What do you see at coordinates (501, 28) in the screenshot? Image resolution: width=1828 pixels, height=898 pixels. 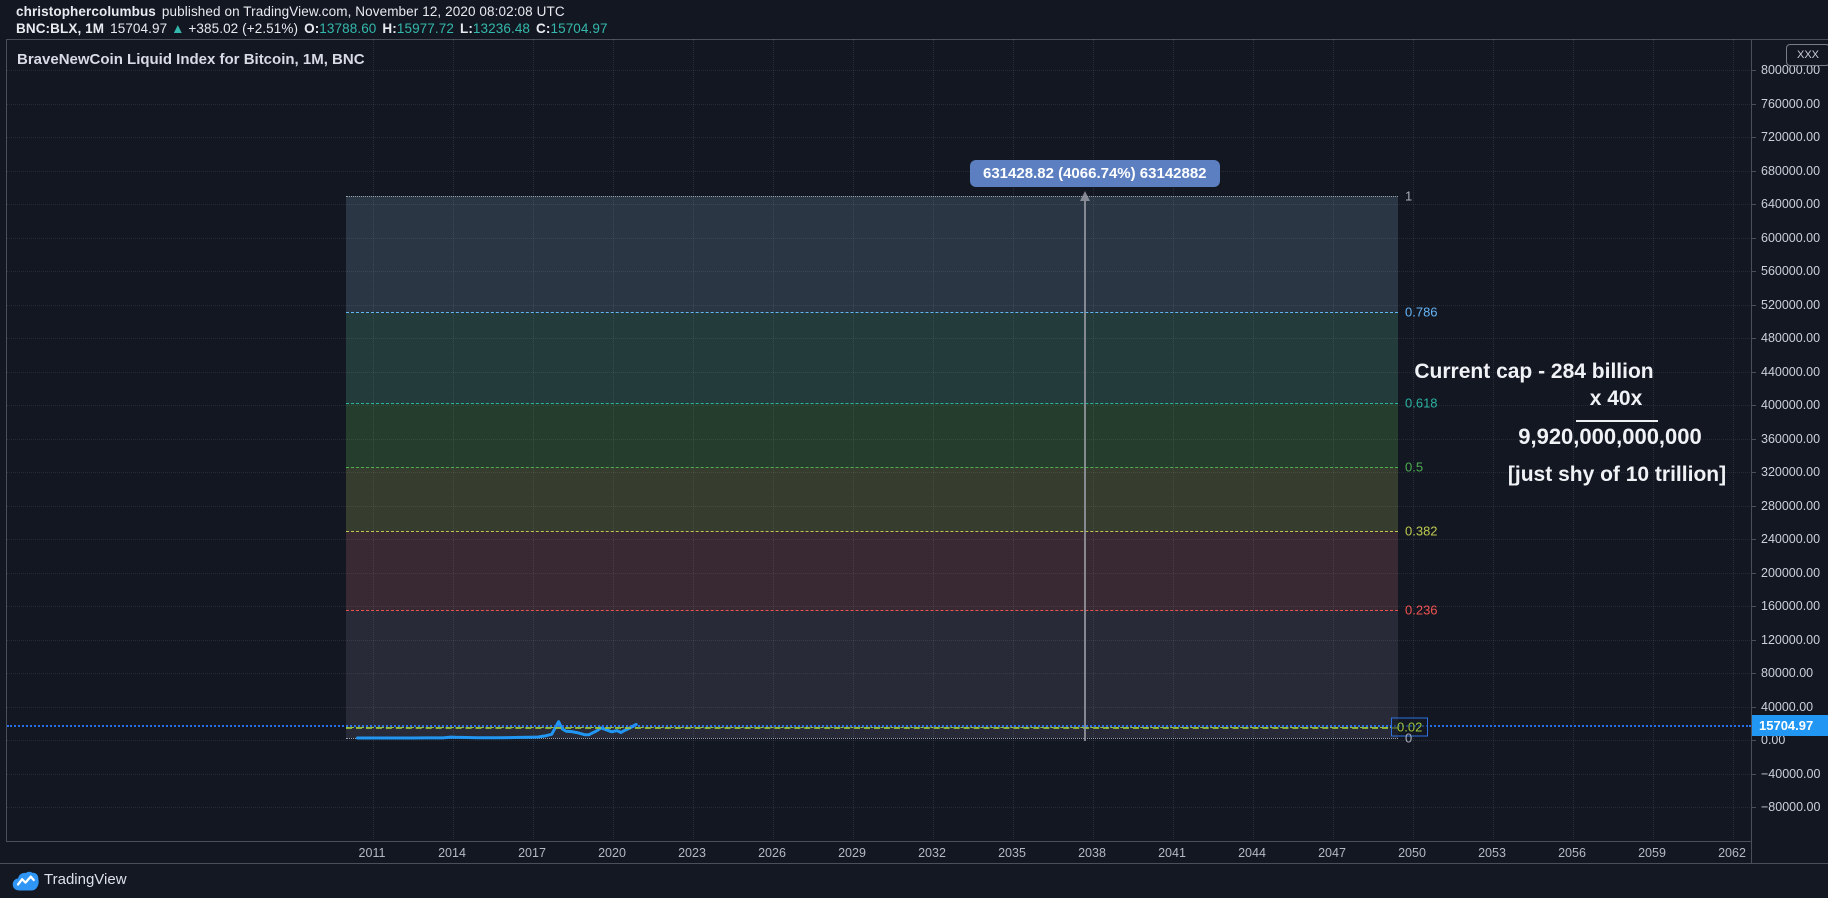 I see `low-value: 13236.48` at bounding box center [501, 28].